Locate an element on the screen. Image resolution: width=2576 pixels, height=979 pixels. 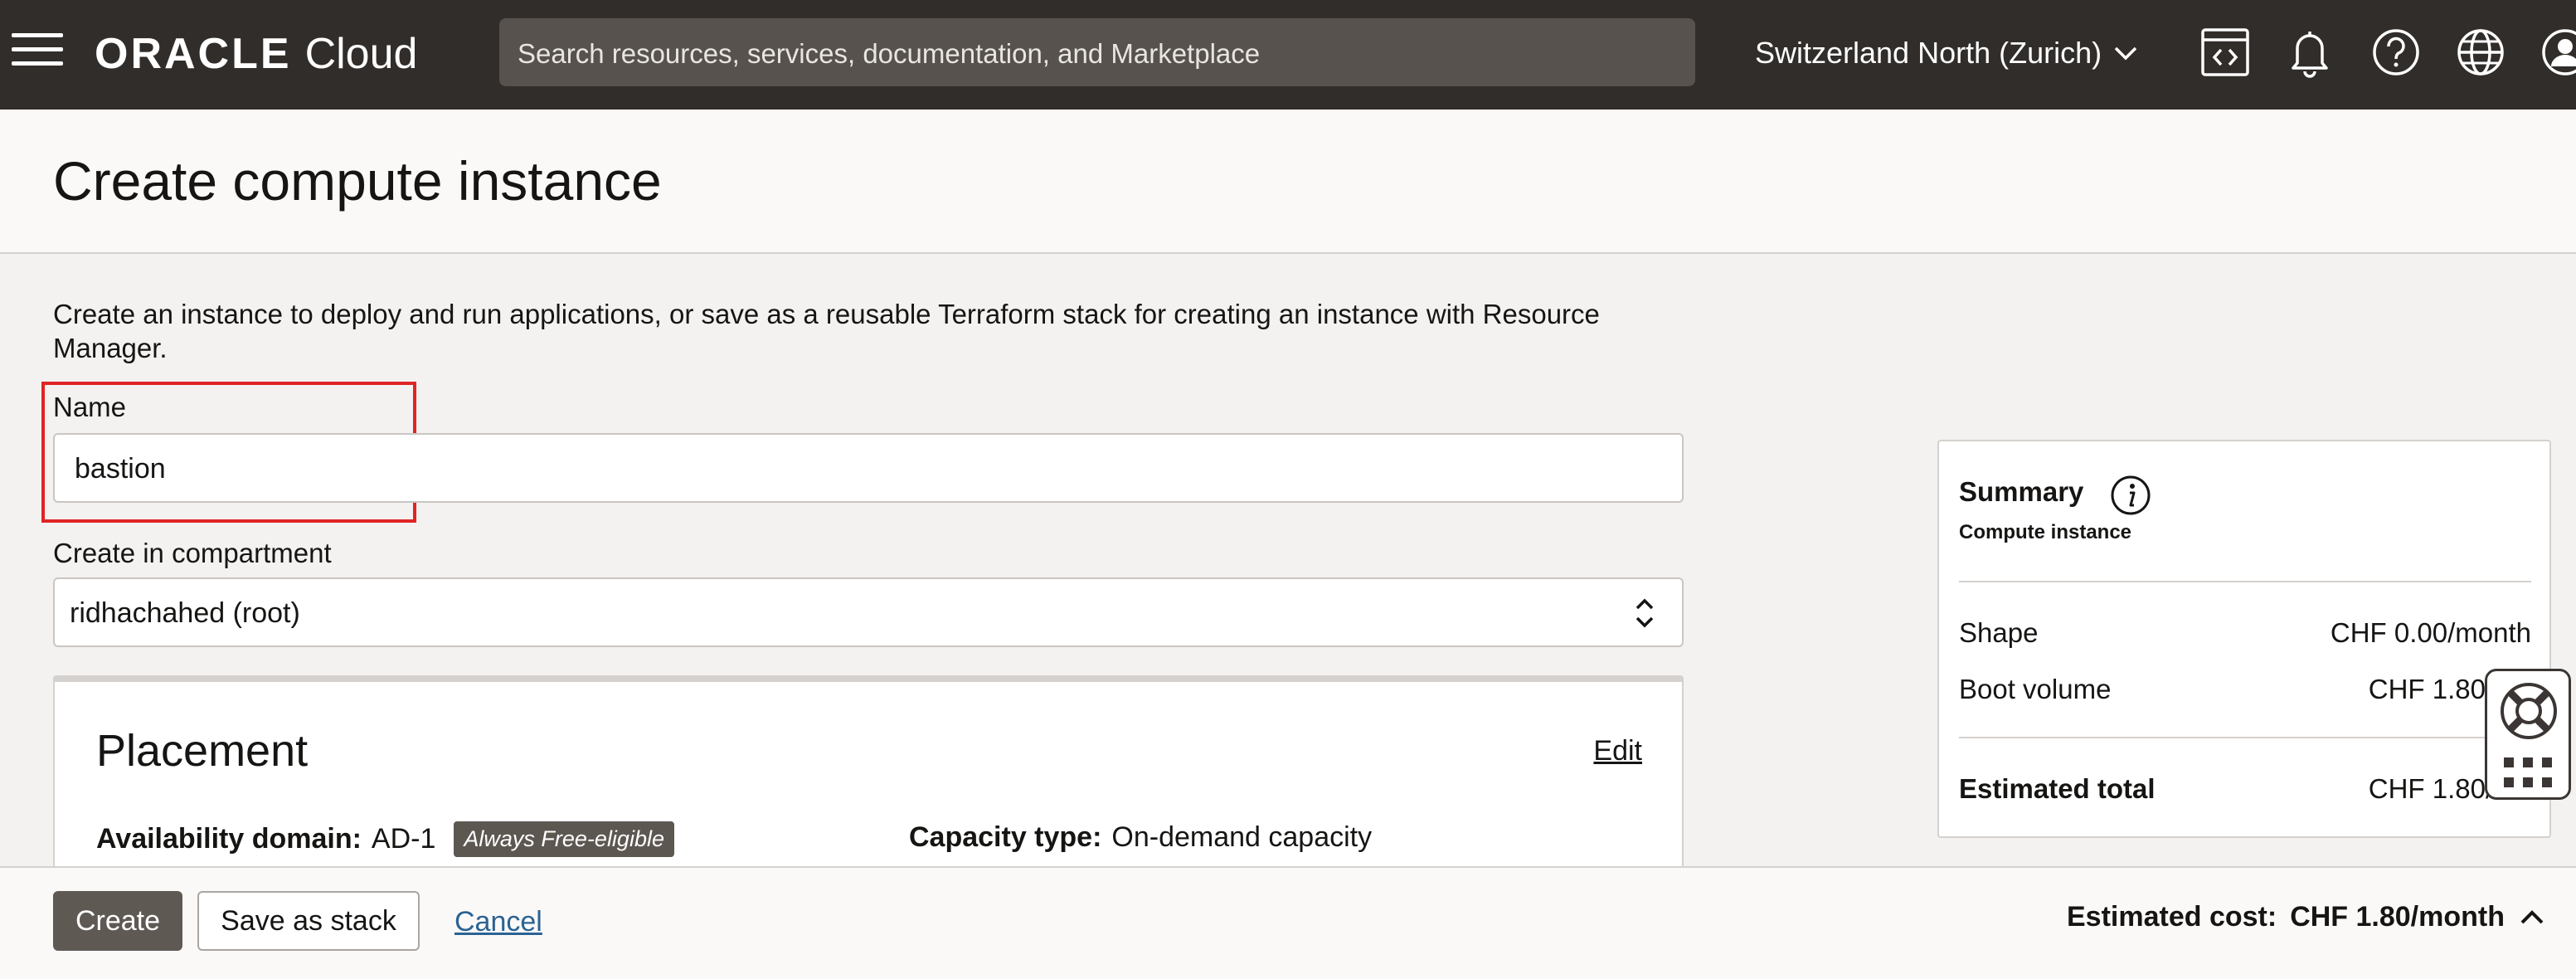
menu-icon is located at coordinates (37, 53).